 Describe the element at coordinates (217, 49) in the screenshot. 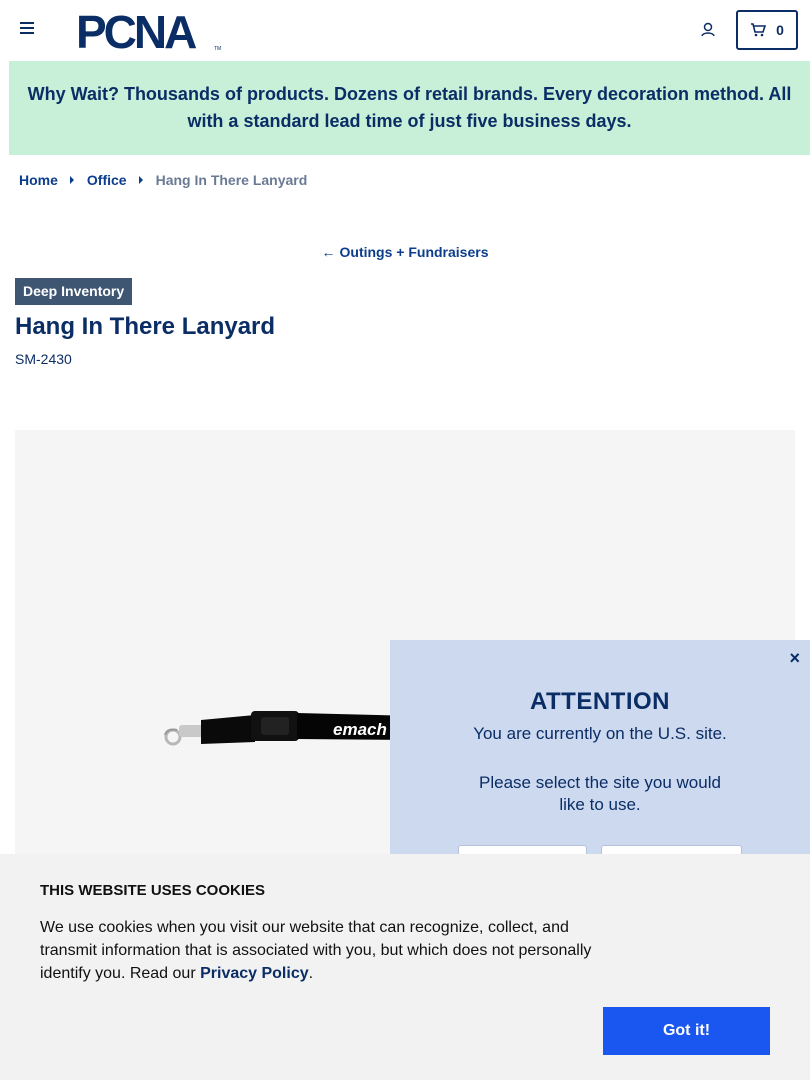

I see `logo-trademark: TM` at that location.